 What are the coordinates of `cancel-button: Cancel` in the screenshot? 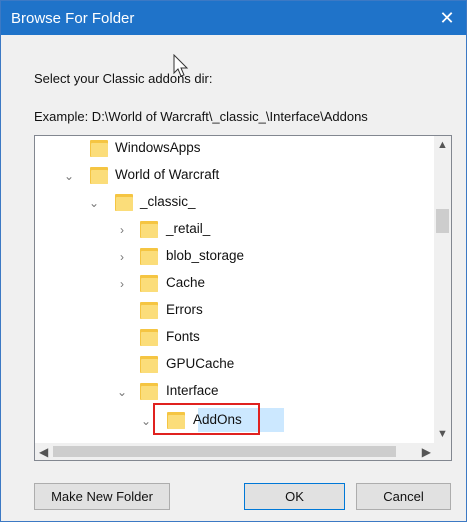 It's located at (403, 496).